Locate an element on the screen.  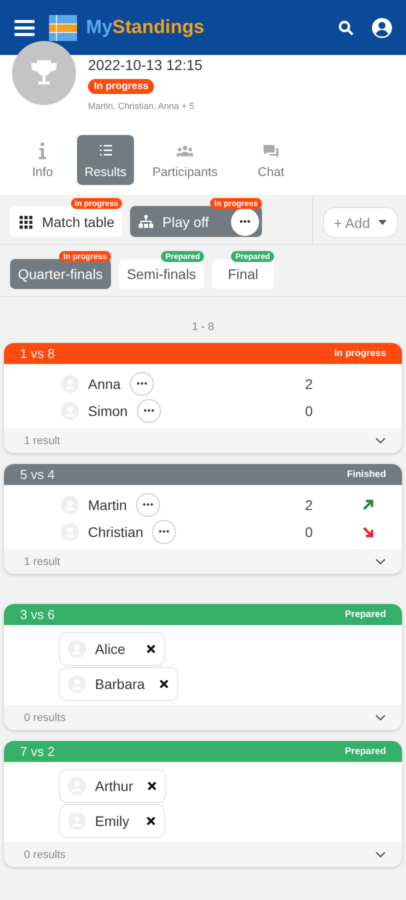
account-icon is located at coordinates (382, 28).